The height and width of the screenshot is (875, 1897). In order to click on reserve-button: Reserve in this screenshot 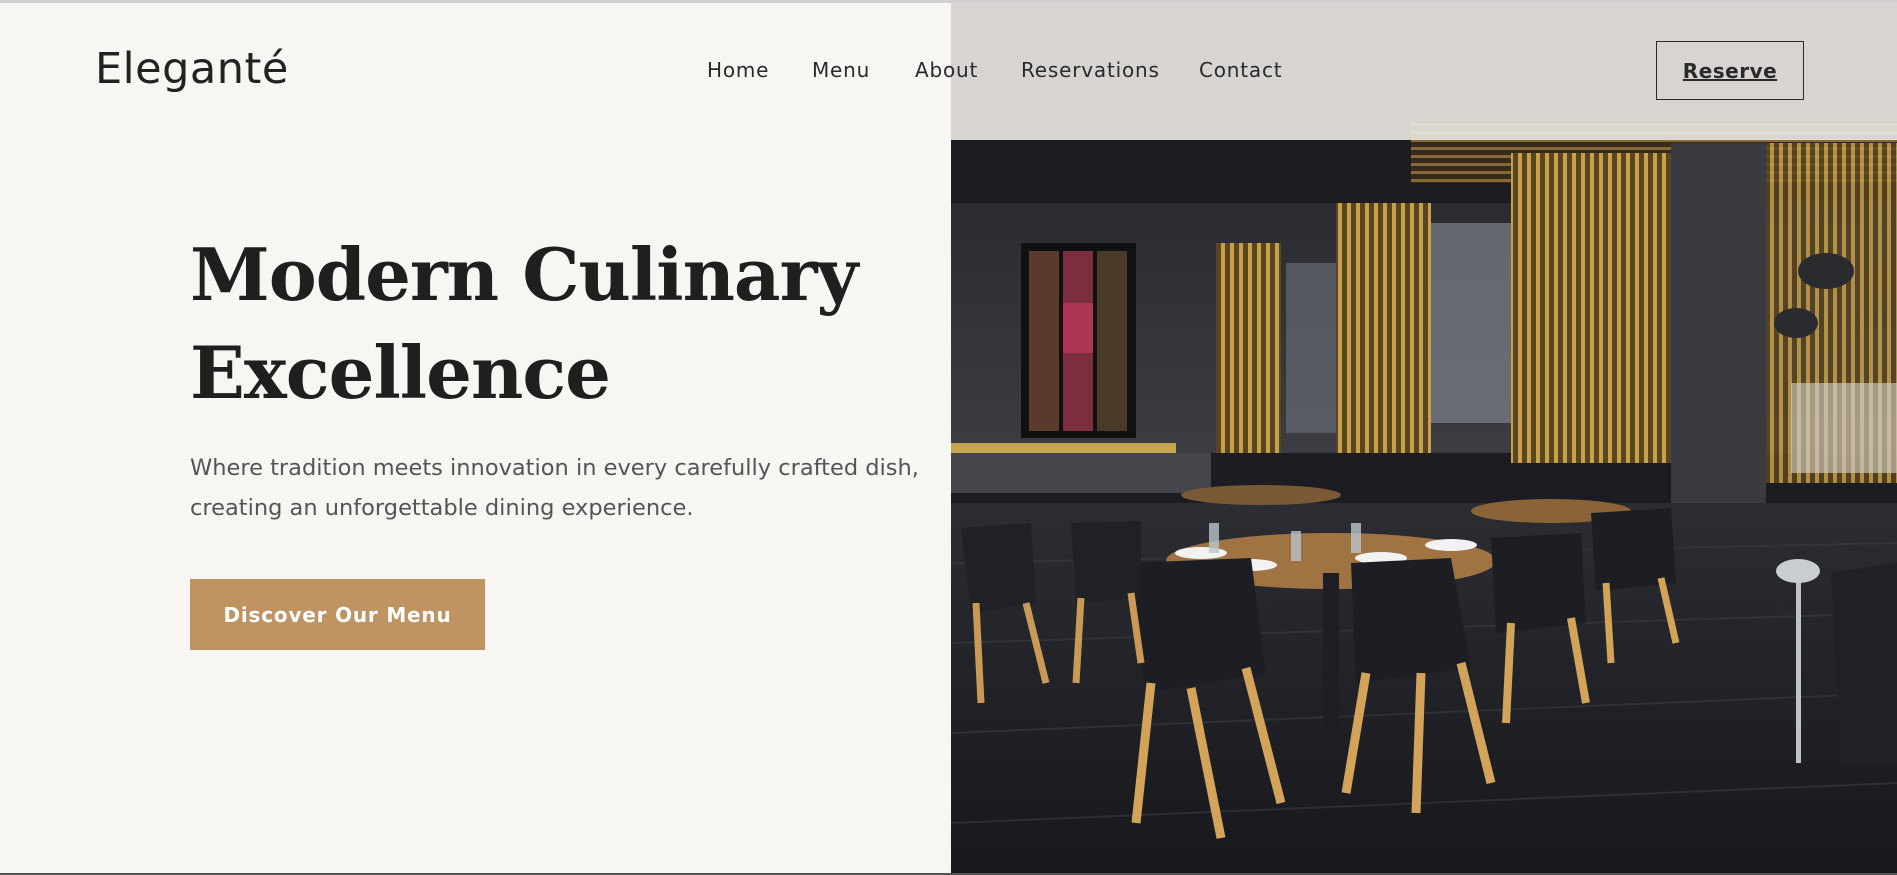, I will do `click(1730, 70)`.